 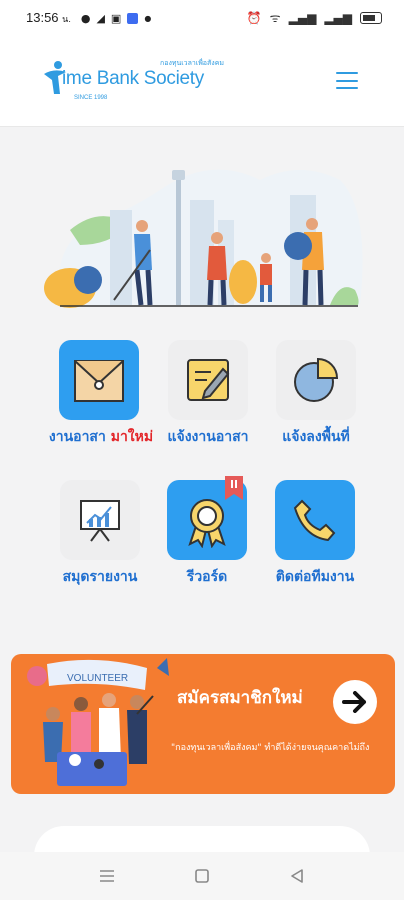 What do you see at coordinates (48, 17) in the screenshot?
I see `status-time: 13:56 น.` at bounding box center [48, 17].